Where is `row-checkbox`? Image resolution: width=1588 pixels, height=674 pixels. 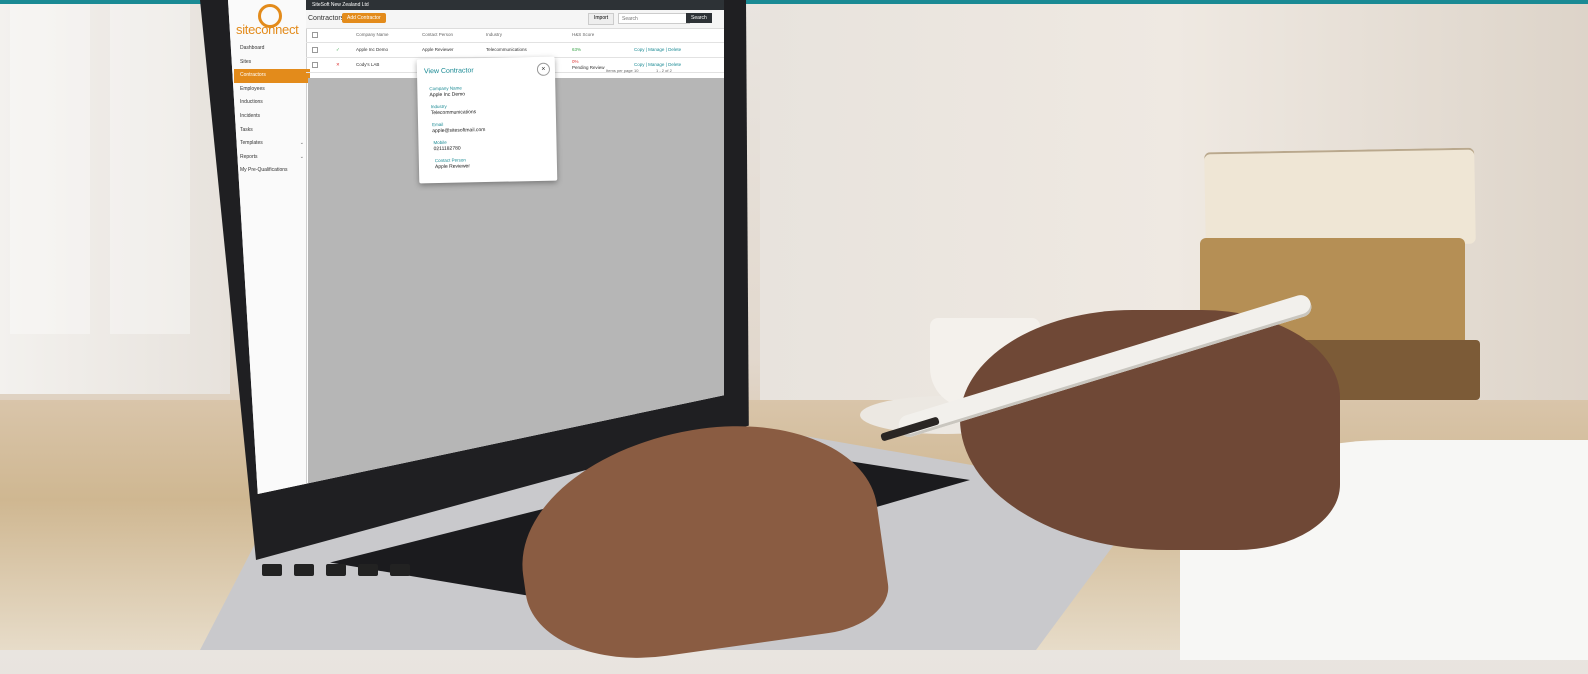
row-checkbox is located at coordinates (315, 50).